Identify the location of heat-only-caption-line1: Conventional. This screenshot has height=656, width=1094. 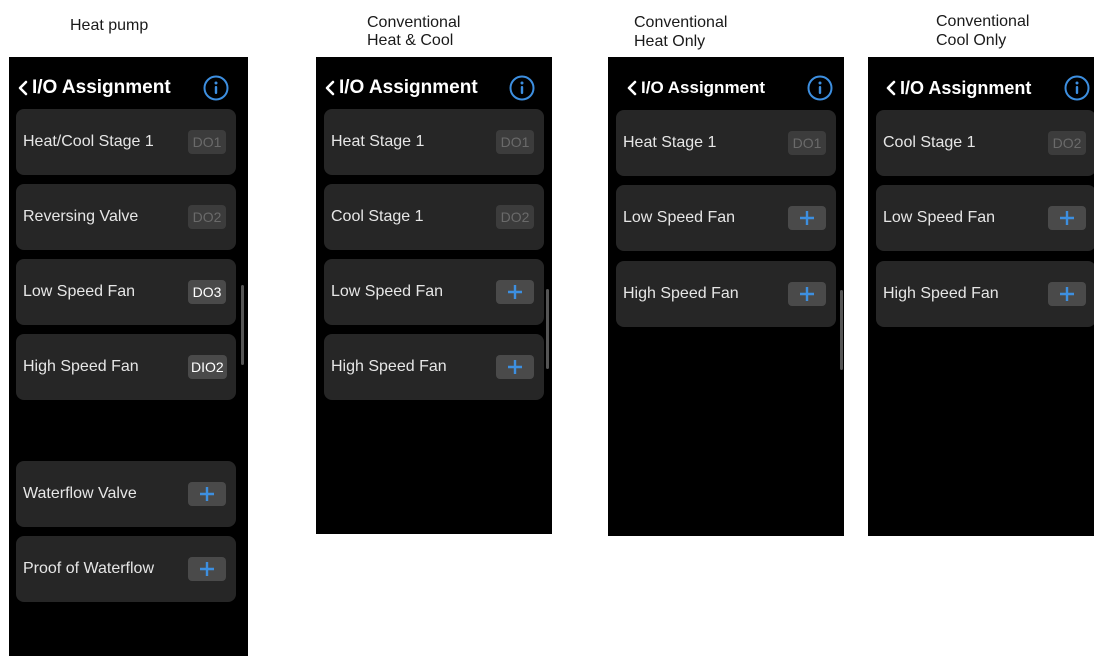
(681, 22).